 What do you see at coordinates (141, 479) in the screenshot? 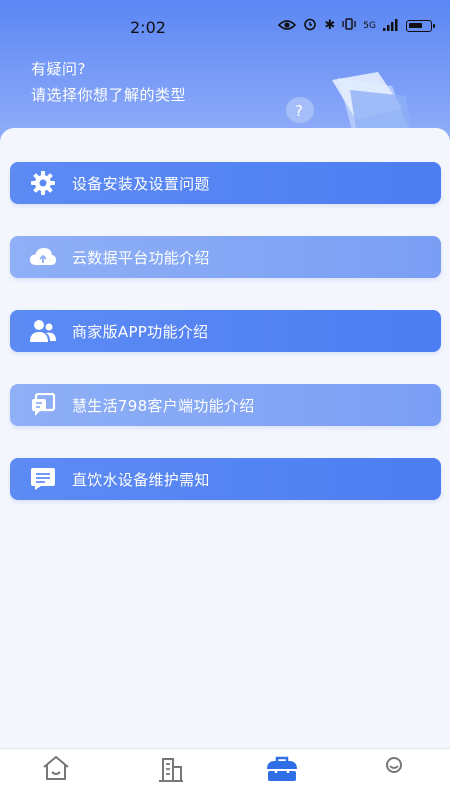
I see `menu-item-label: 直饮水设备维护需知` at bounding box center [141, 479].